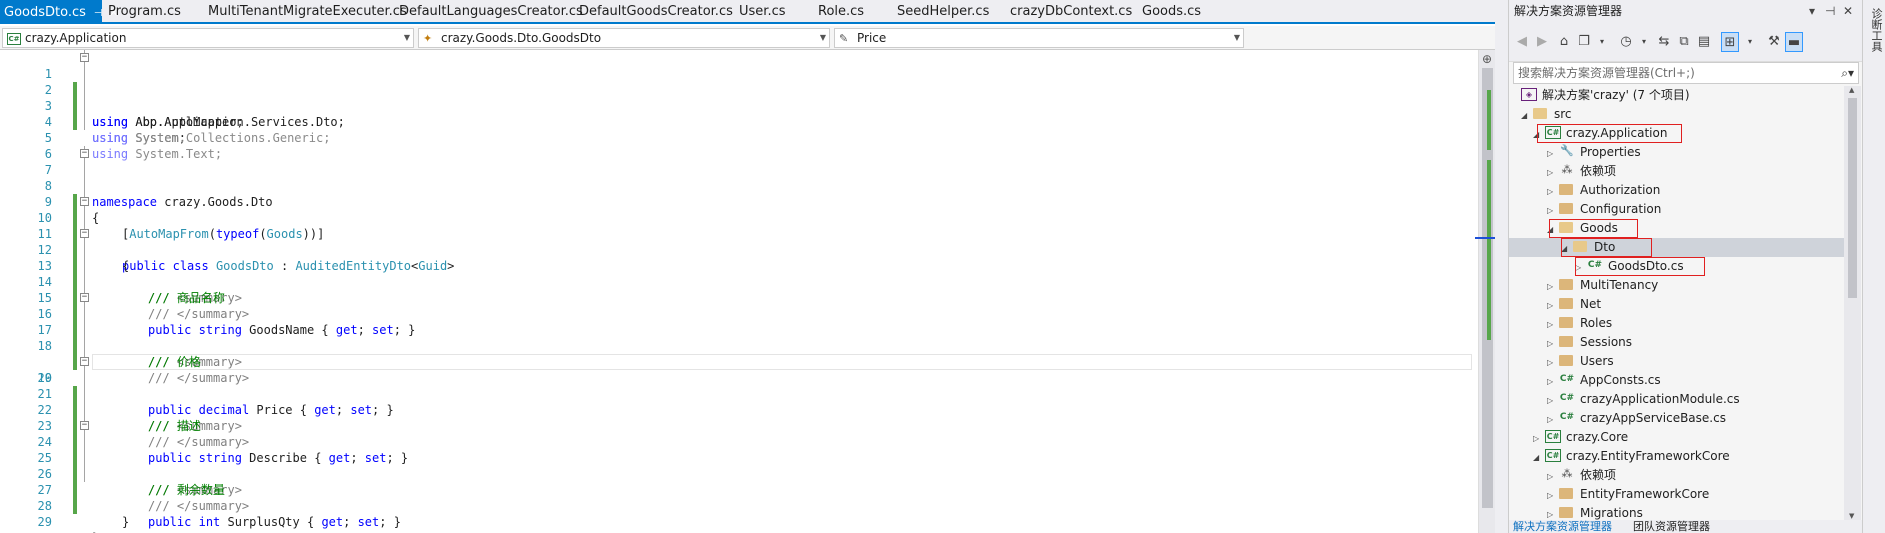 Image resolution: width=1885 pixels, height=533 pixels. What do you see at coordinates (1676, 247) in the screenshot?
I see `tree-item-dto: ◢ Dto` at bounding box center [1676, 247].